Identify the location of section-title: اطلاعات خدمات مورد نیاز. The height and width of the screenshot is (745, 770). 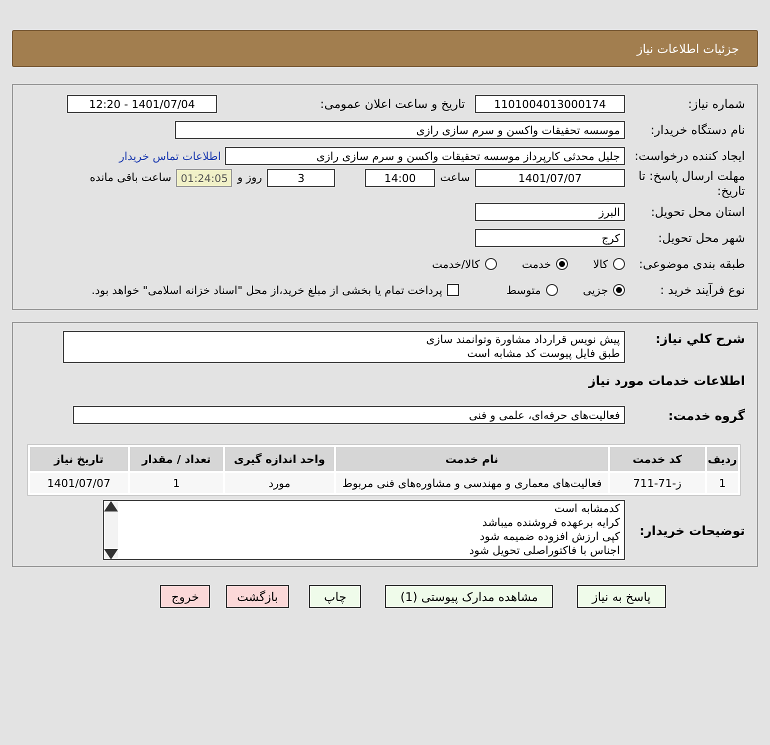
(666, 380).